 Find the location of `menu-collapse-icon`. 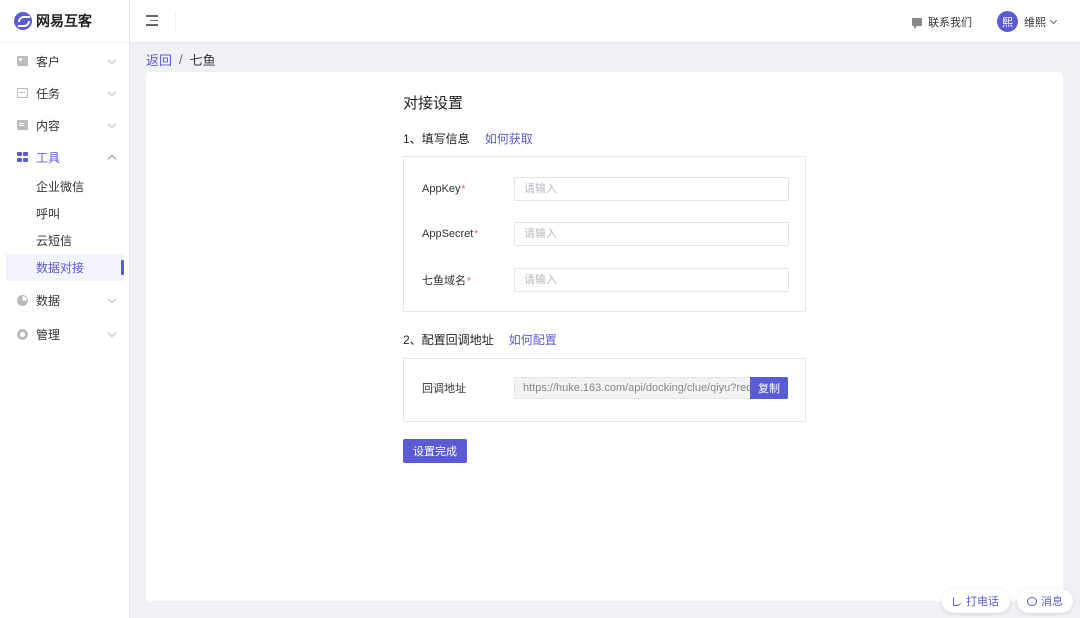

menu-collapse-icon is located at coordinates (152, 20).